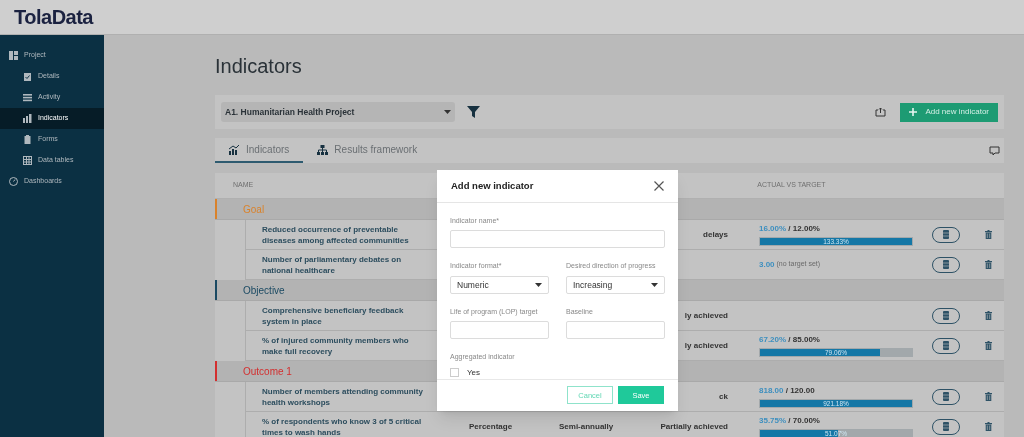  I want to click on app-logo: TolaData, so click(53, 17).